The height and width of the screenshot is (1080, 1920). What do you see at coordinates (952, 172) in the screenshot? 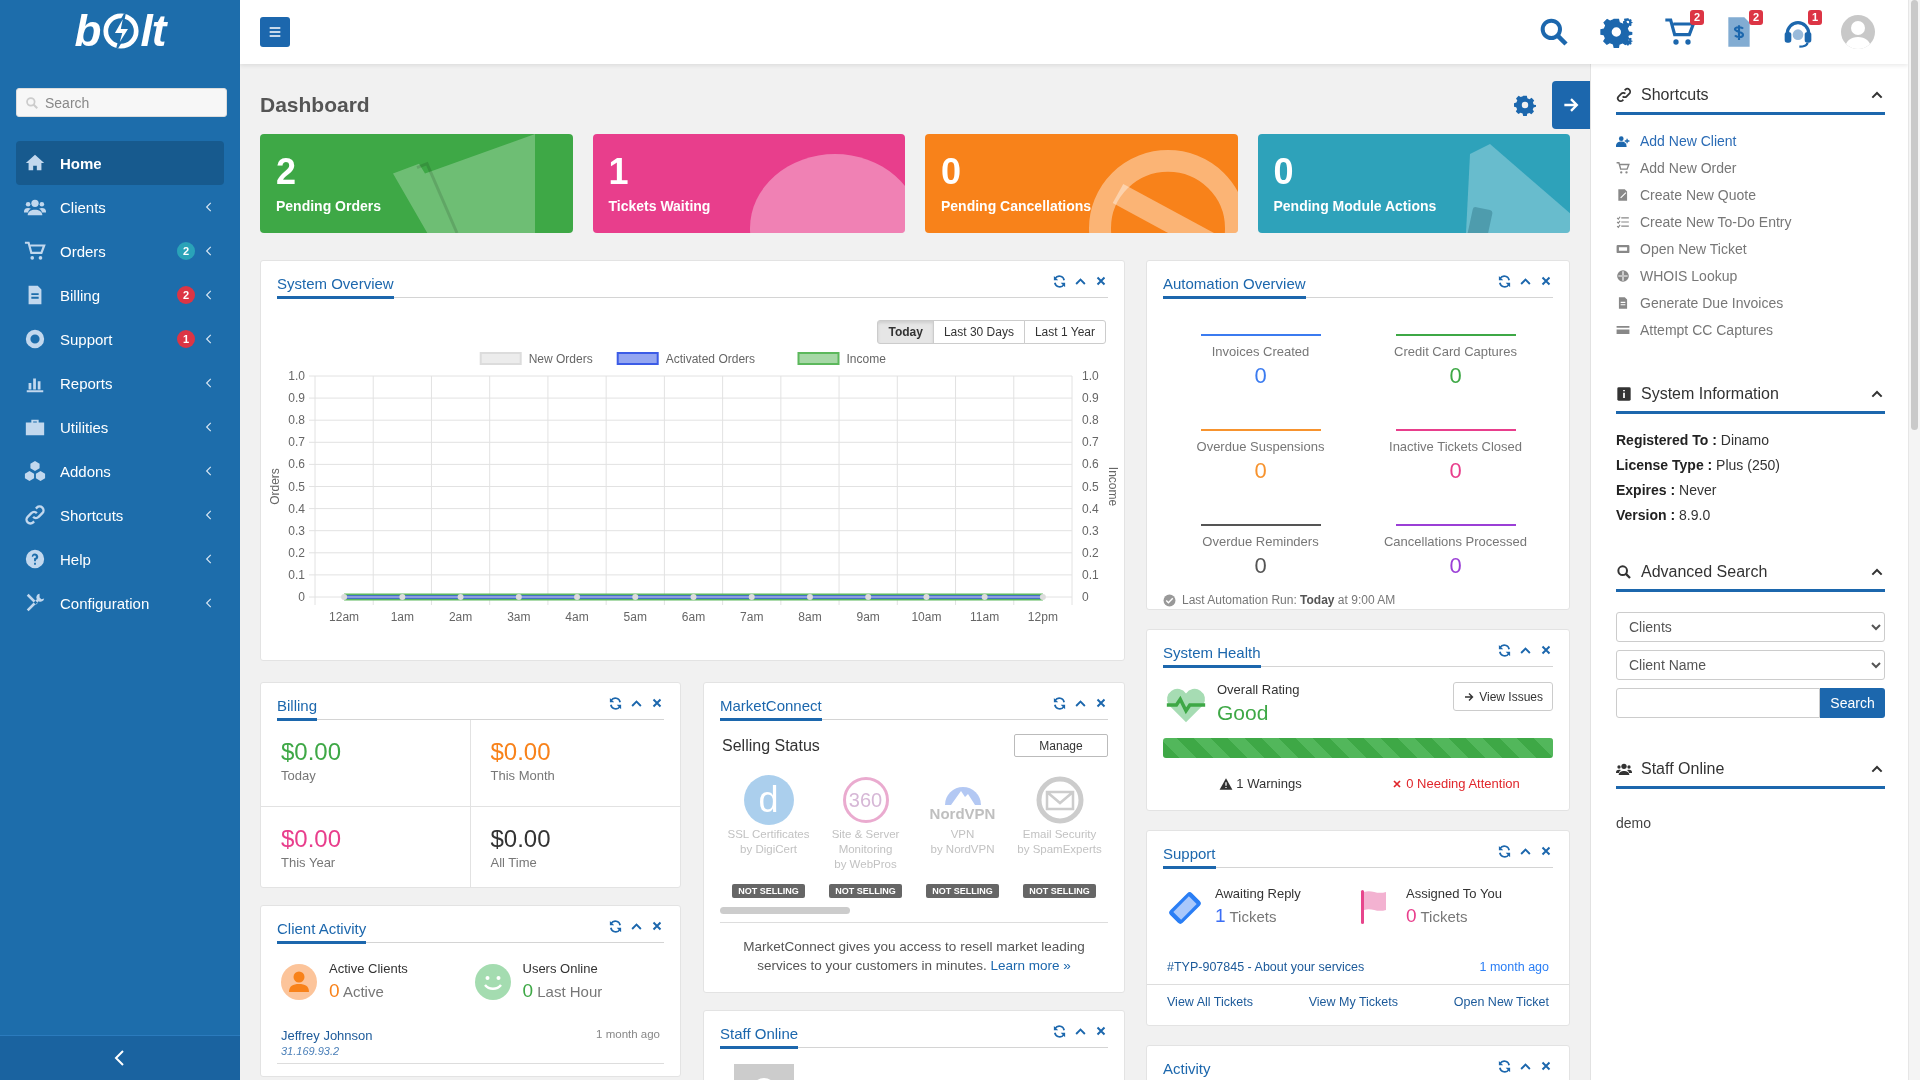
I see `stat-count: 0` at bounding box center [952, 172].